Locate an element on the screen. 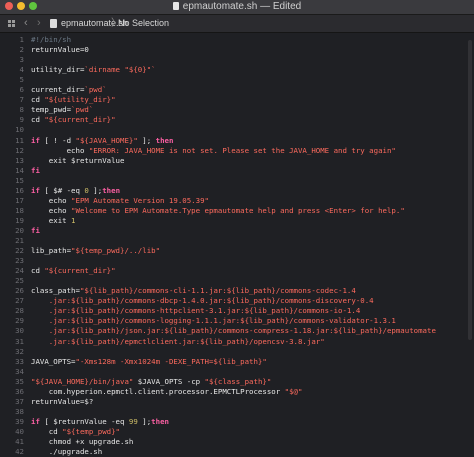 The width and height of the screenshot is (474, 457). code-line: 6 current_dir=`pwd` is located at coordinates (237, 90).